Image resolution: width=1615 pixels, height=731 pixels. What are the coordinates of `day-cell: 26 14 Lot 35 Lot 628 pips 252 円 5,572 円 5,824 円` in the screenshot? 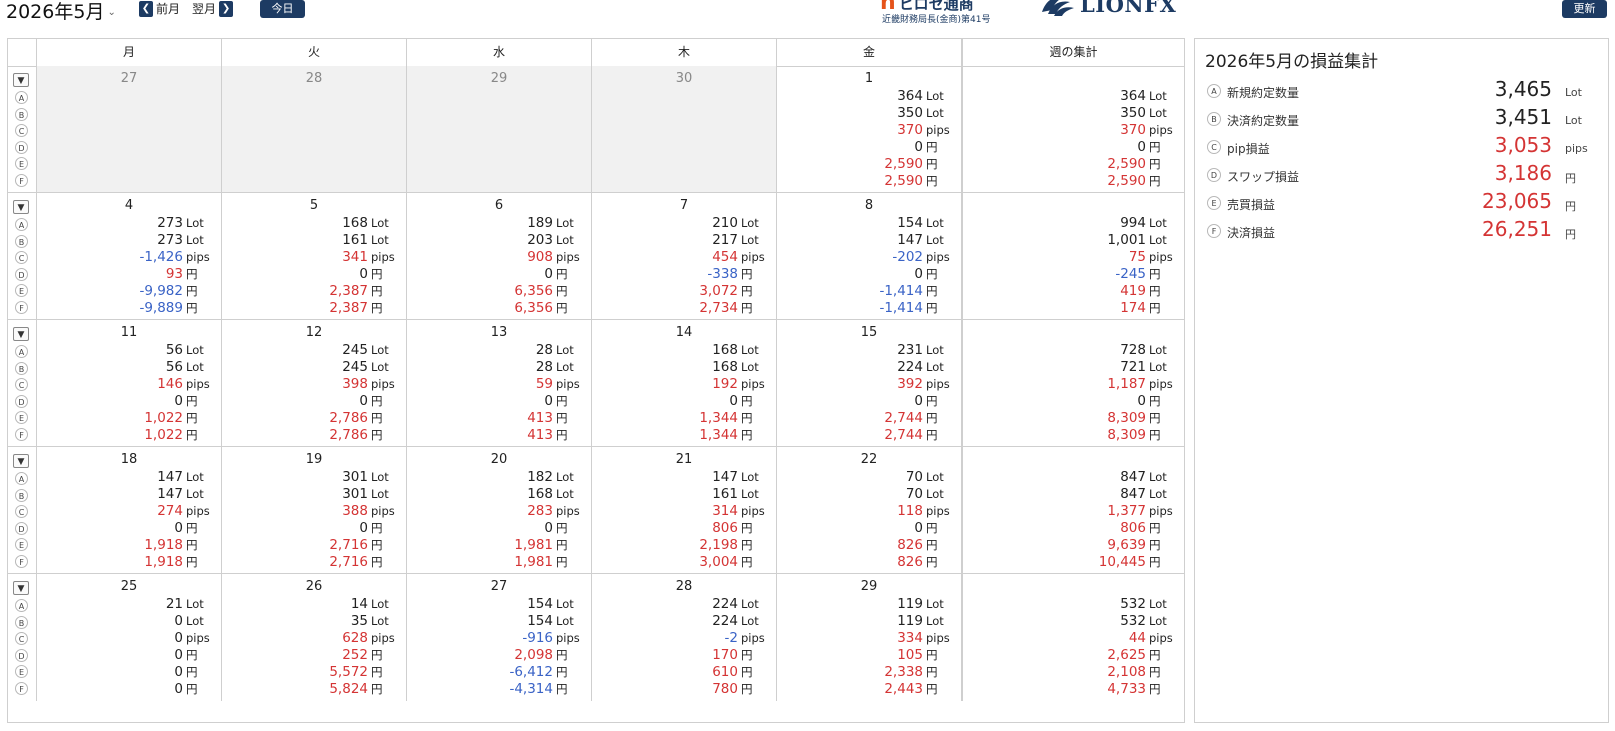 It's located at (313, 637).